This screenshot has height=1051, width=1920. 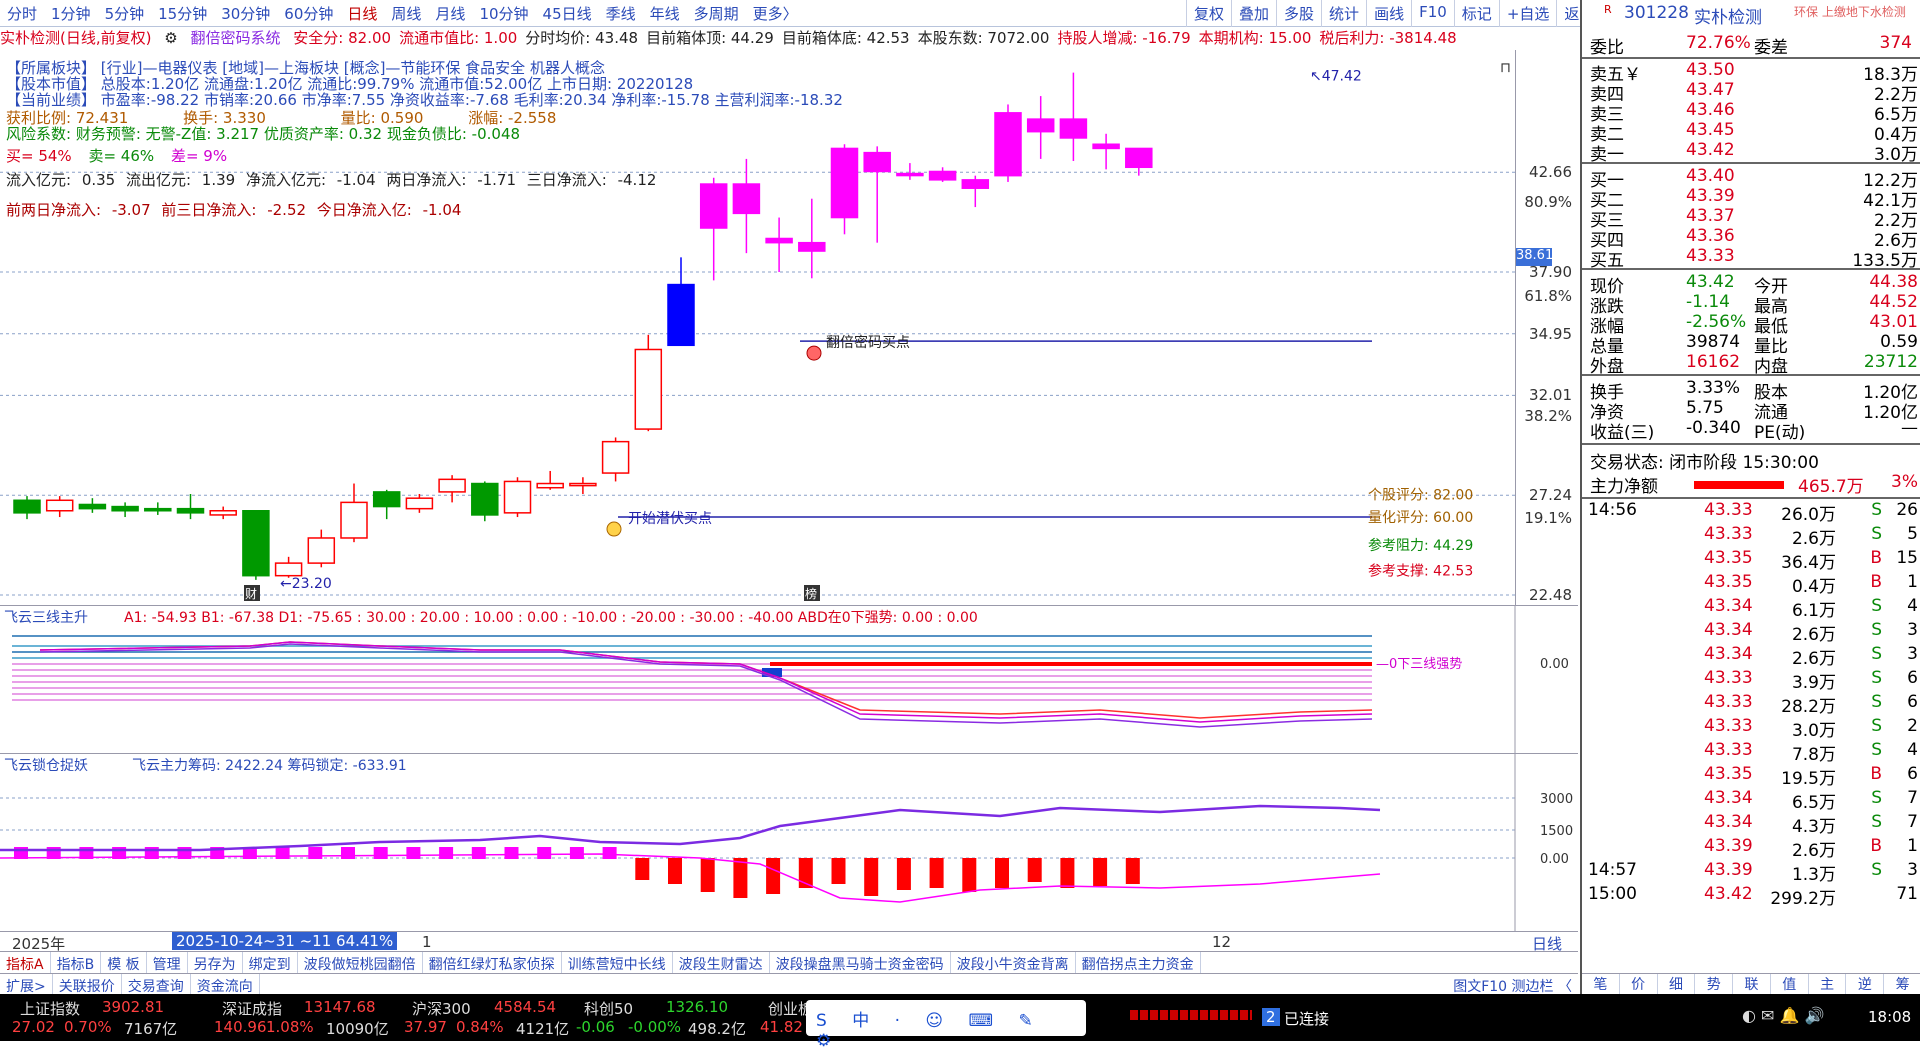 What do you see at coordinates (1677, 984) in the screenshot?
I see `right-tab-2: 细` at bounding box center [1677, 984].